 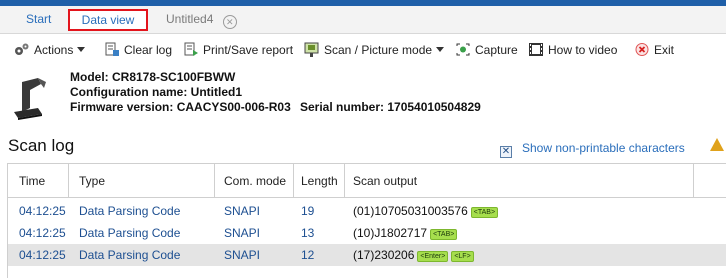 What do you see at coordinates (112, 49) in the screenshot?
I see `clear-document-icon` at bounding box center [112, 49].